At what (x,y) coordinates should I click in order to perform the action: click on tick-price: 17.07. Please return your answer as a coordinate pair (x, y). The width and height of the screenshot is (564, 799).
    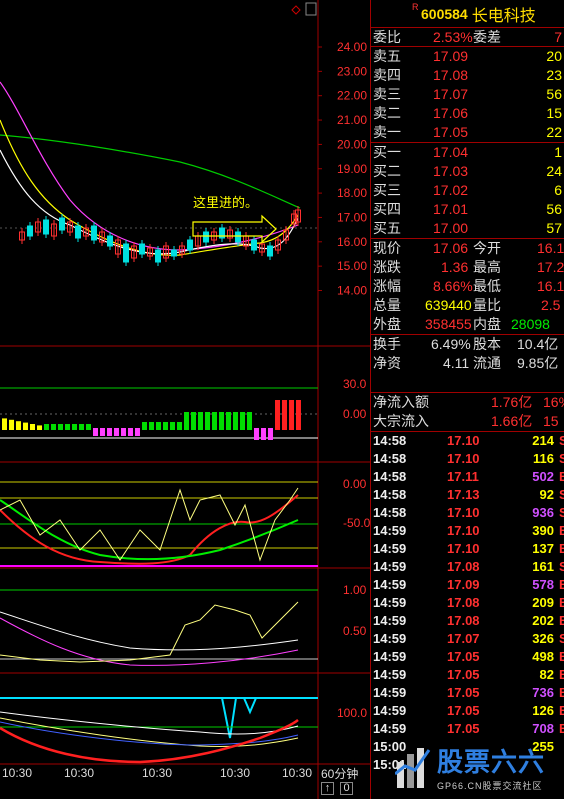
    Looking at the image, I should click on (463, 638).